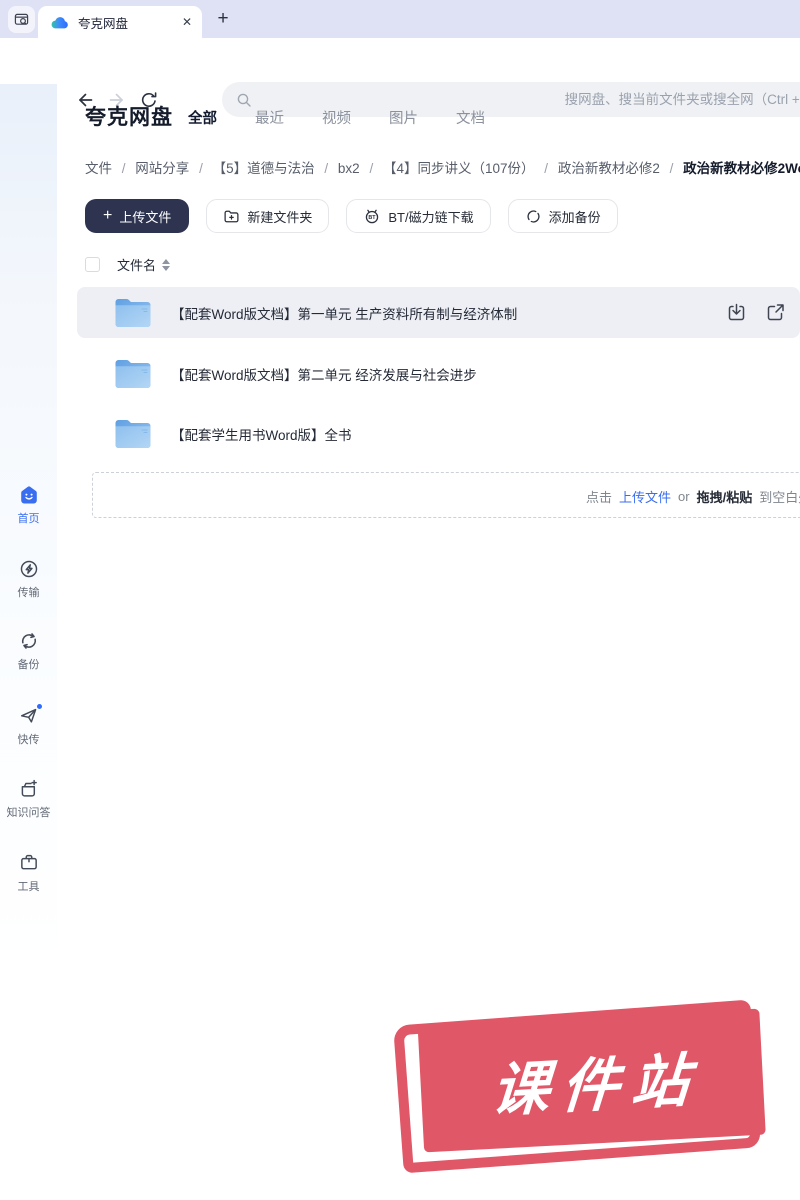  I want to click on transfer-icon, so click(29, 569).